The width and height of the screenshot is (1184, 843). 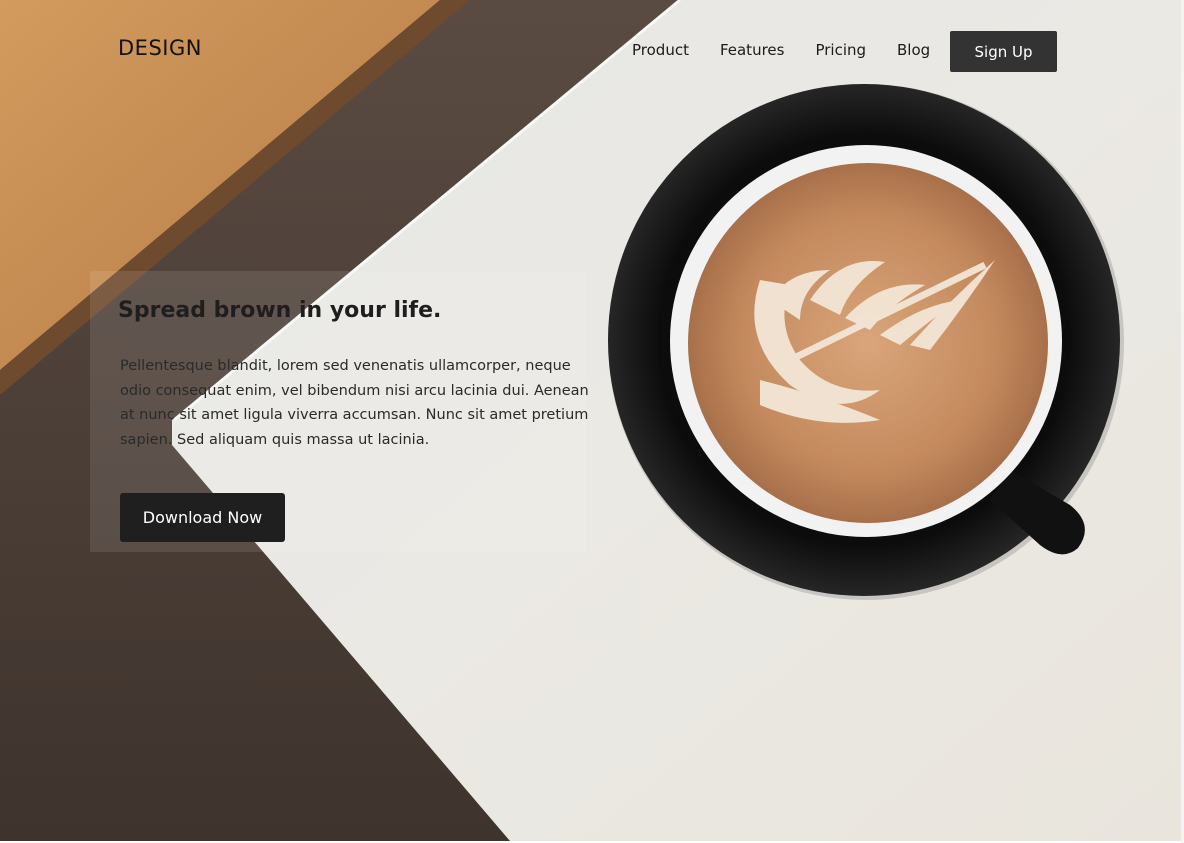 I want to click on logo: DESIGN, so click(x=160, y=48).